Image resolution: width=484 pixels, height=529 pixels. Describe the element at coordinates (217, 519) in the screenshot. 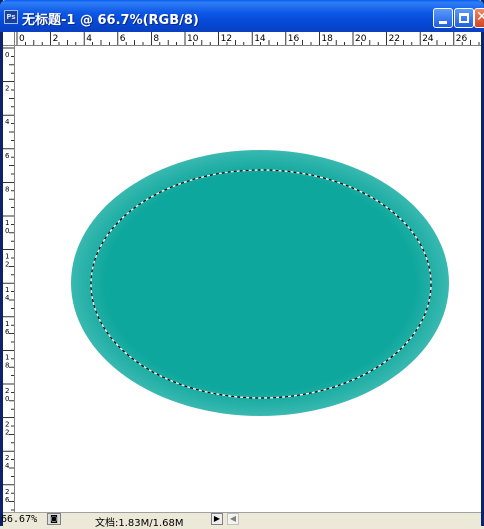

I see `status-menu-arrow-icon: ▶` at that location.